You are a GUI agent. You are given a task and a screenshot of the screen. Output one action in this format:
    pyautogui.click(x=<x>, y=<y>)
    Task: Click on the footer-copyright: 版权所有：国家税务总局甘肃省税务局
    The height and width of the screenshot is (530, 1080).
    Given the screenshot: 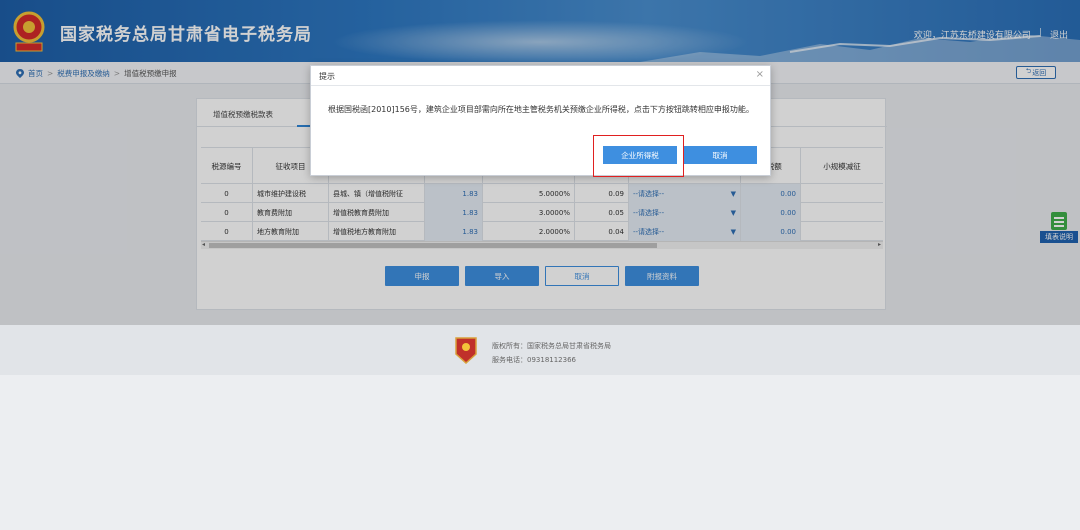 What is the action you would take?
    pyautogui.click(x=551, y=346)
    